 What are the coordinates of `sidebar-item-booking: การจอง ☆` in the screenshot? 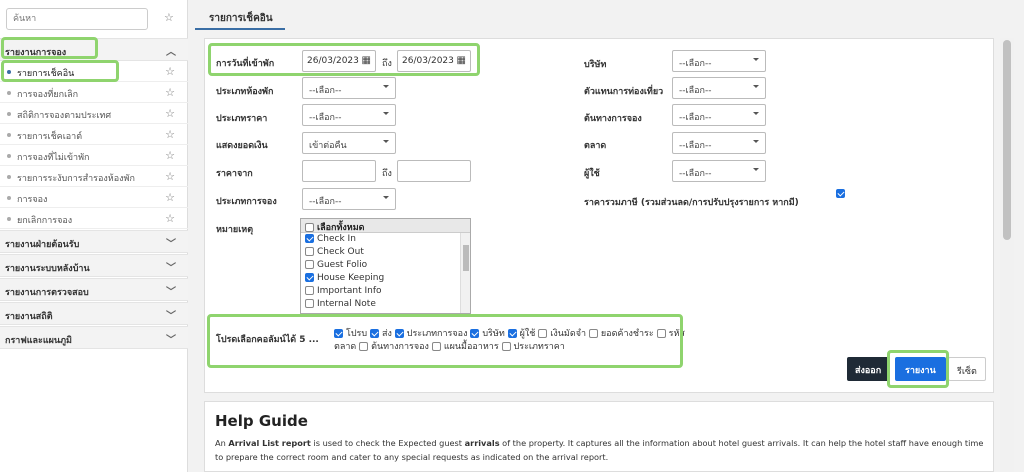 It's located at (94, 197).